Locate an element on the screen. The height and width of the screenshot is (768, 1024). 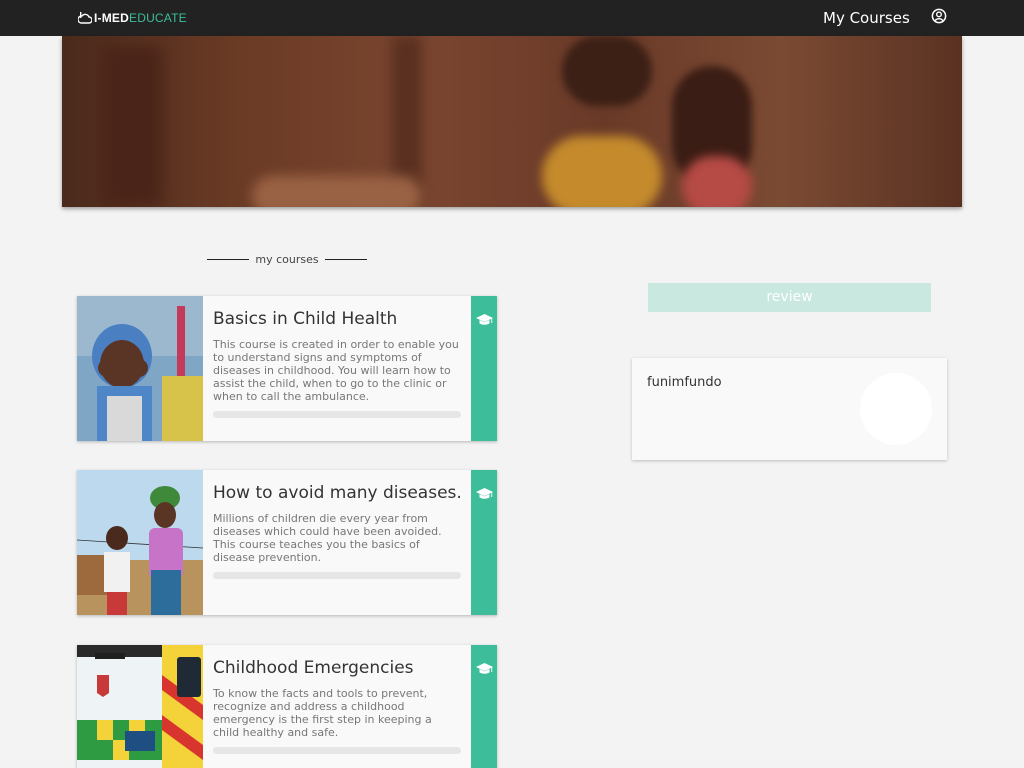
logo-text-imed: I-MED is located at coordinates (111, 18).